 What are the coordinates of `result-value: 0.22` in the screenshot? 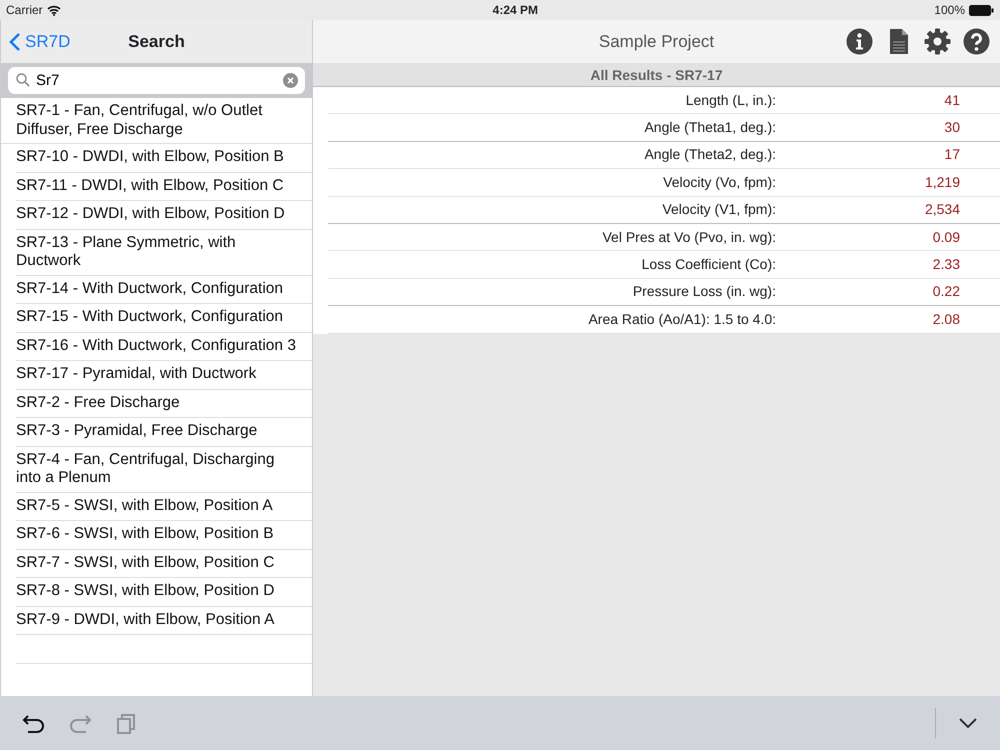 It's located at (946, 292).